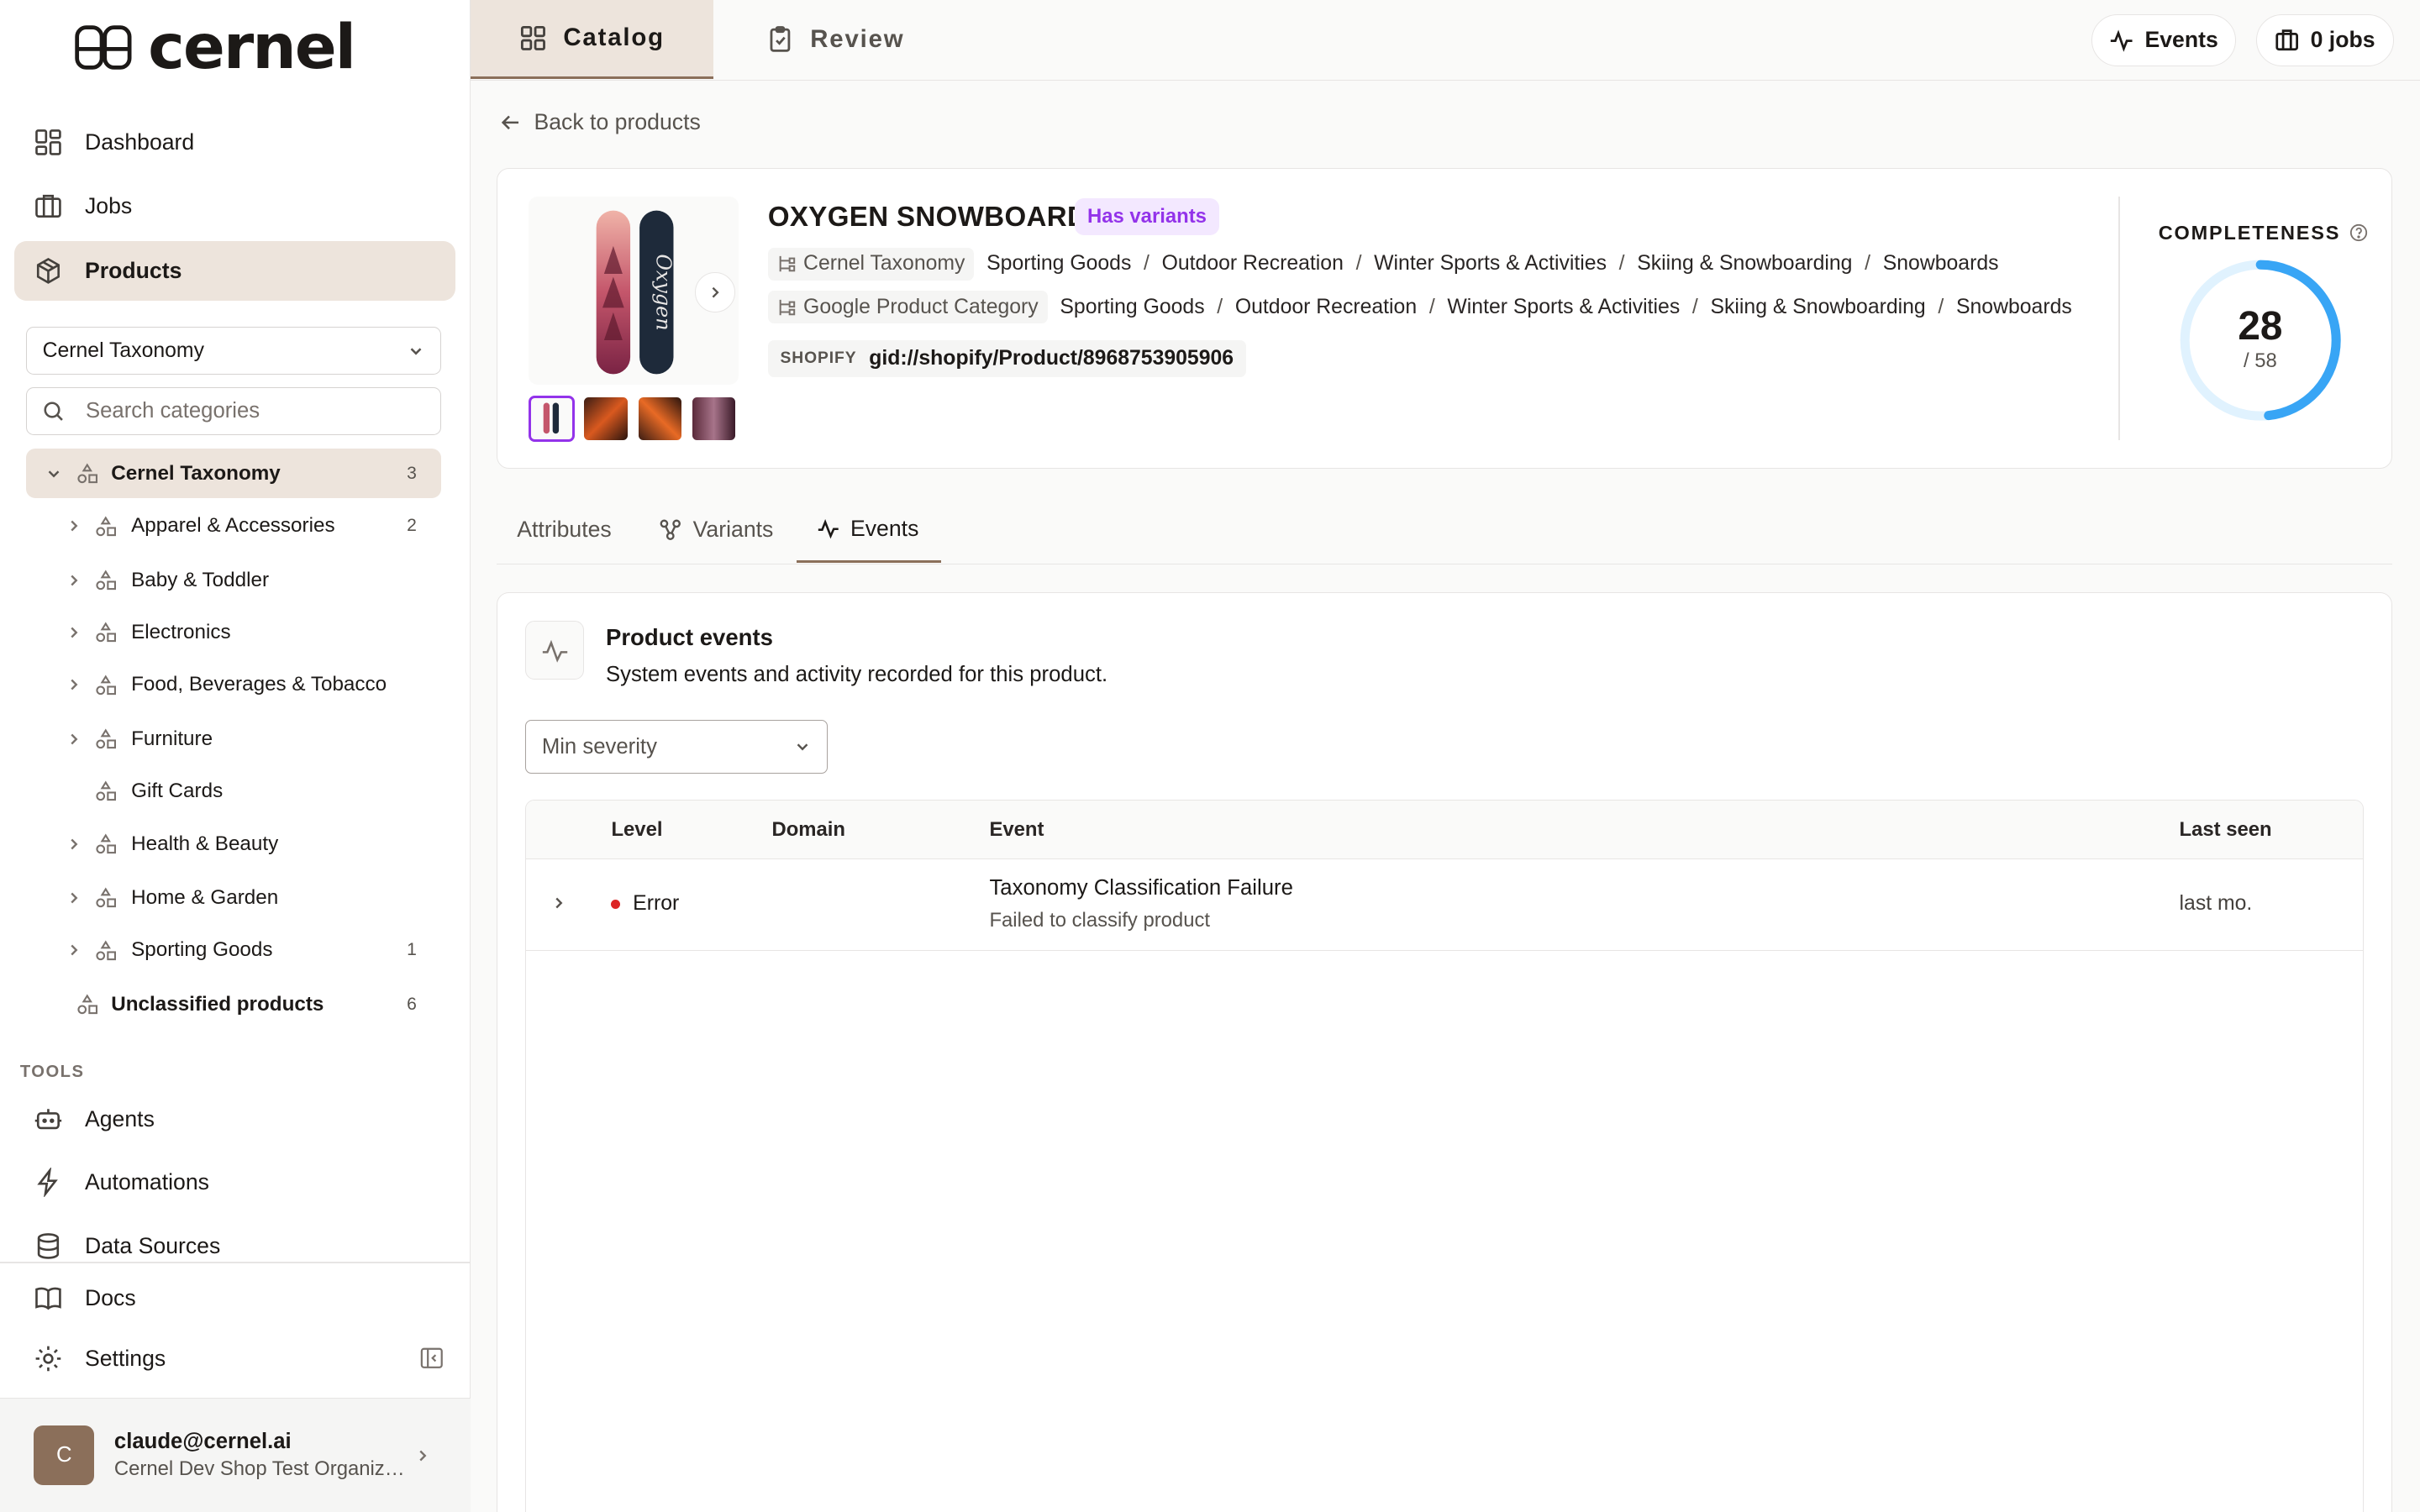  What do you see at coordinates (616, 904) in the screenshot?
I see `error-dot-icon` at bounding box center [616, 904].